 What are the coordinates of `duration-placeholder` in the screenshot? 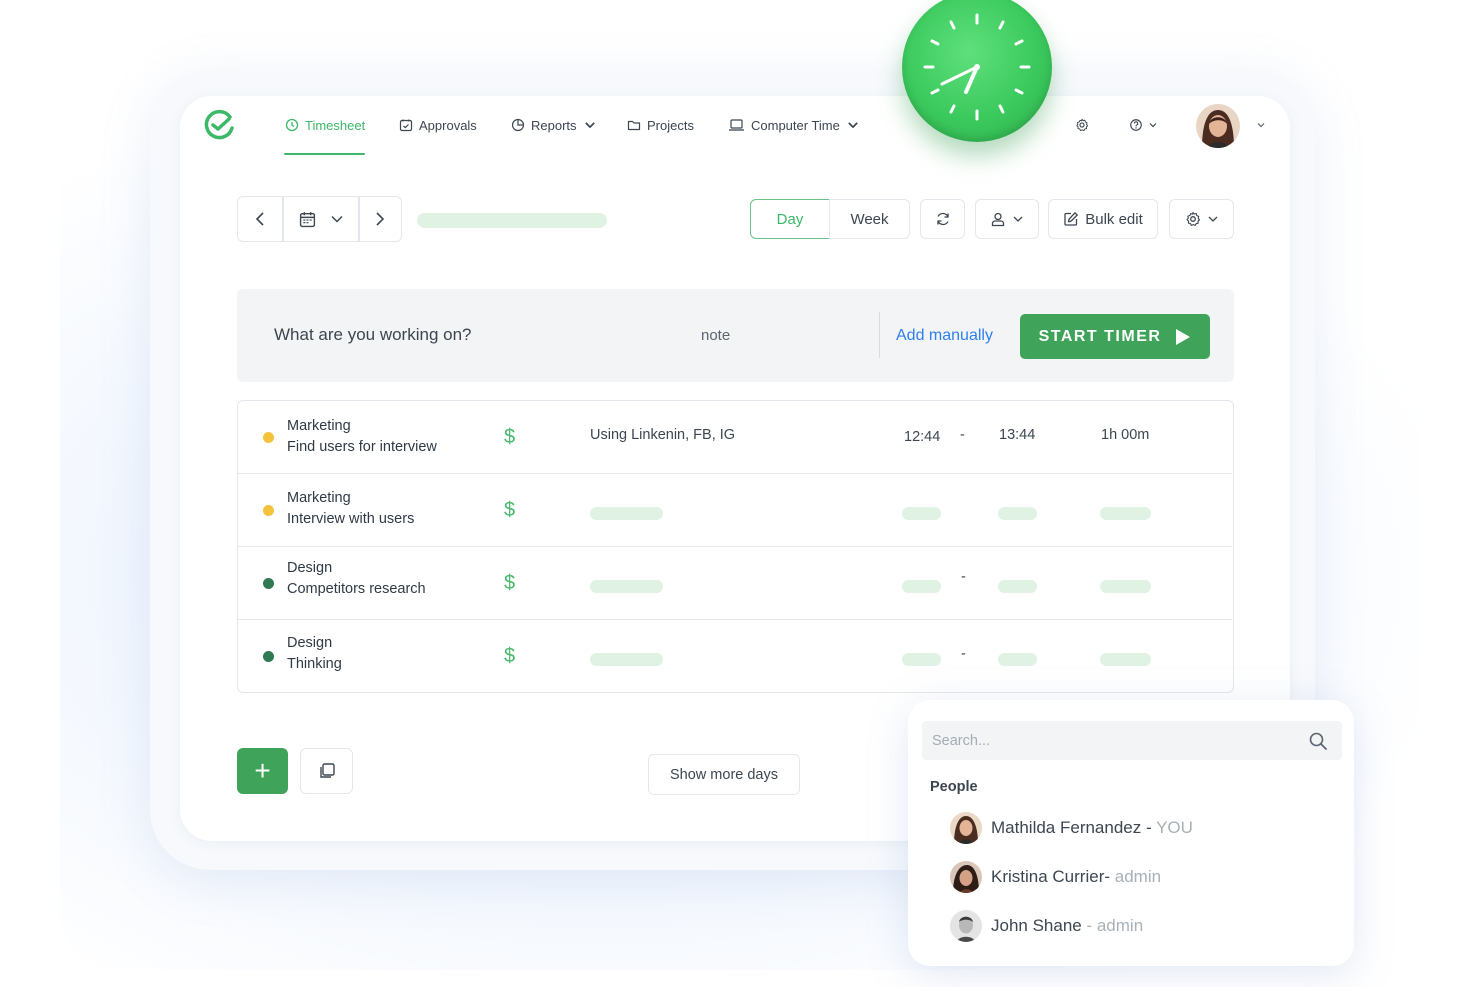 It's located at (1125, 513).